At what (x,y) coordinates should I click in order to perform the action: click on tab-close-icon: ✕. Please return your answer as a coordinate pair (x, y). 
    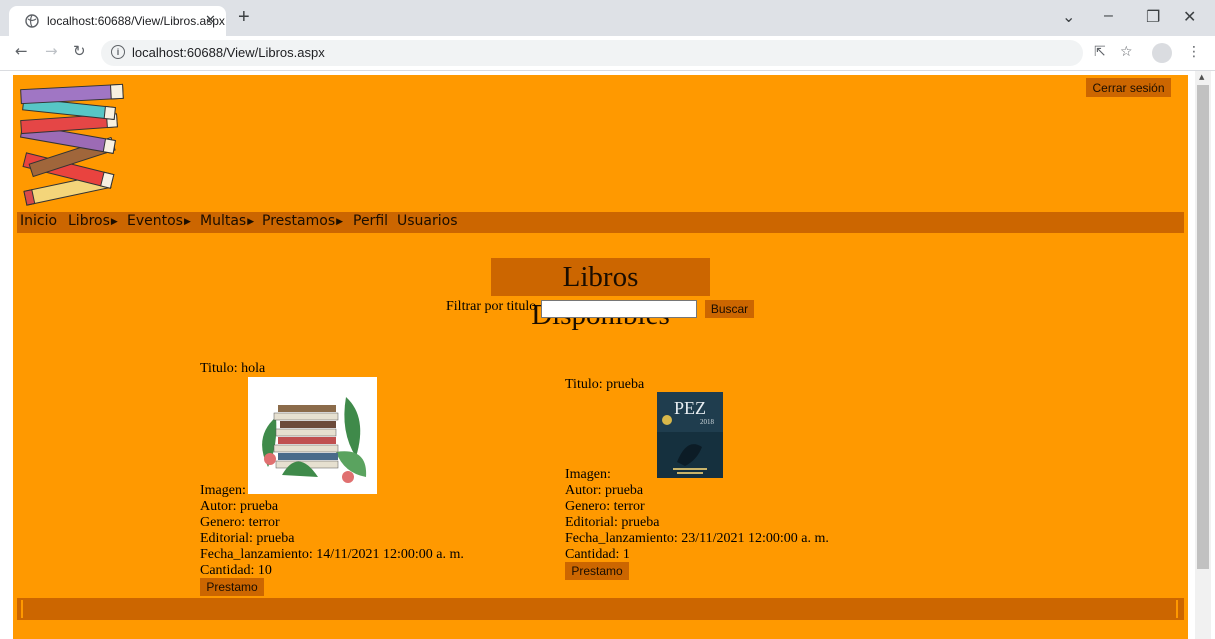
    Looking at the image, I should click on (210, 20).